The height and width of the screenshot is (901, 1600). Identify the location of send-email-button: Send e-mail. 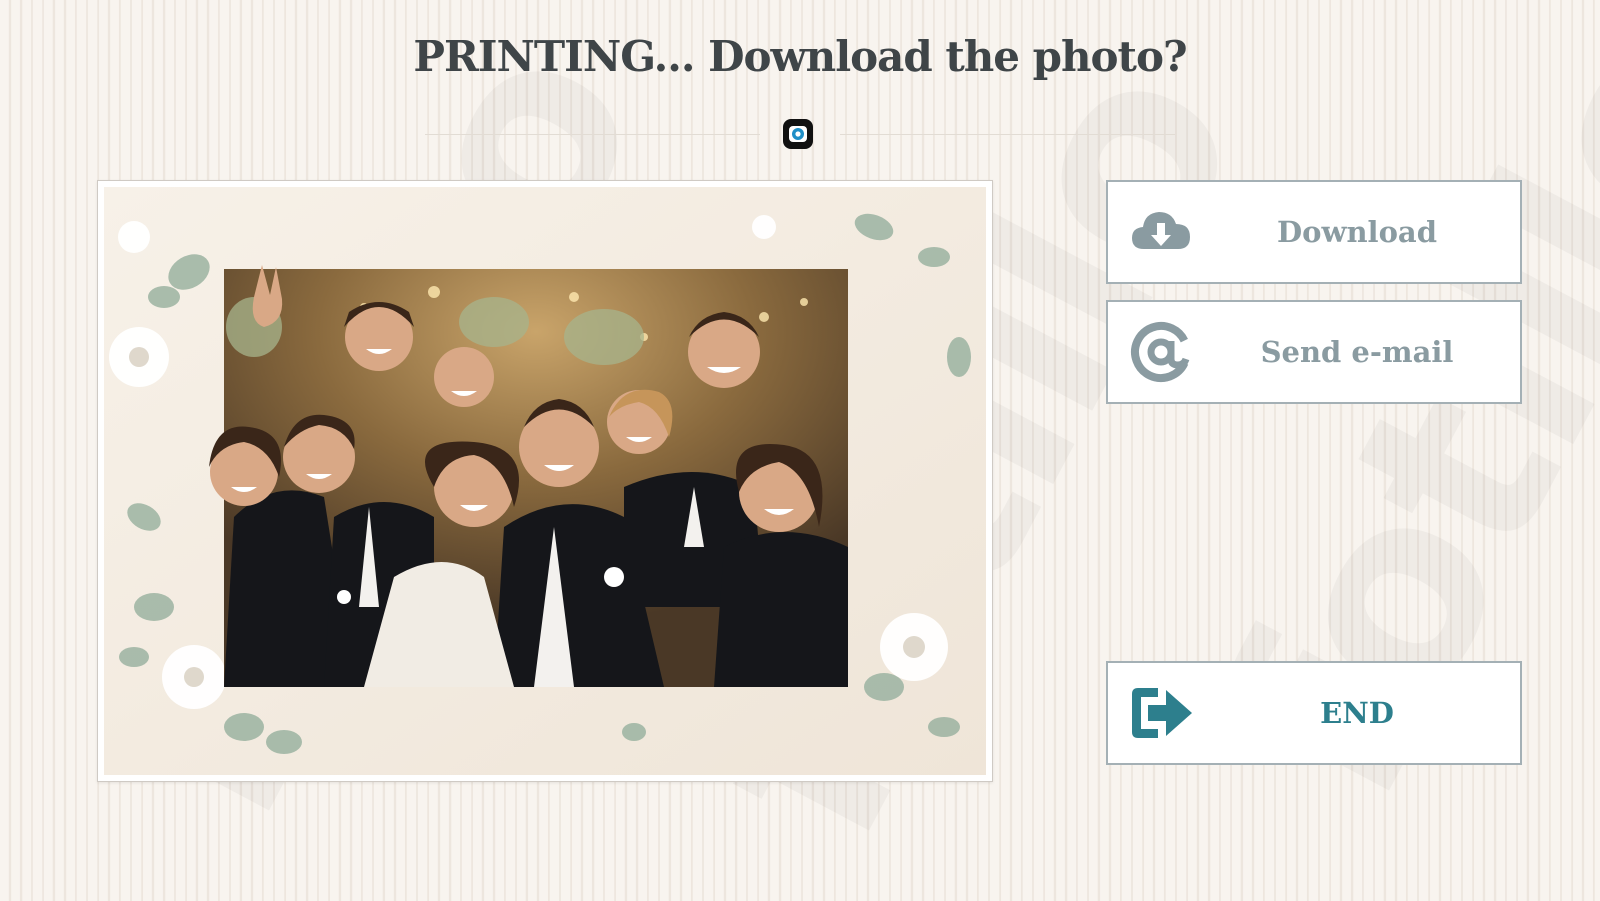
(1314, 352).